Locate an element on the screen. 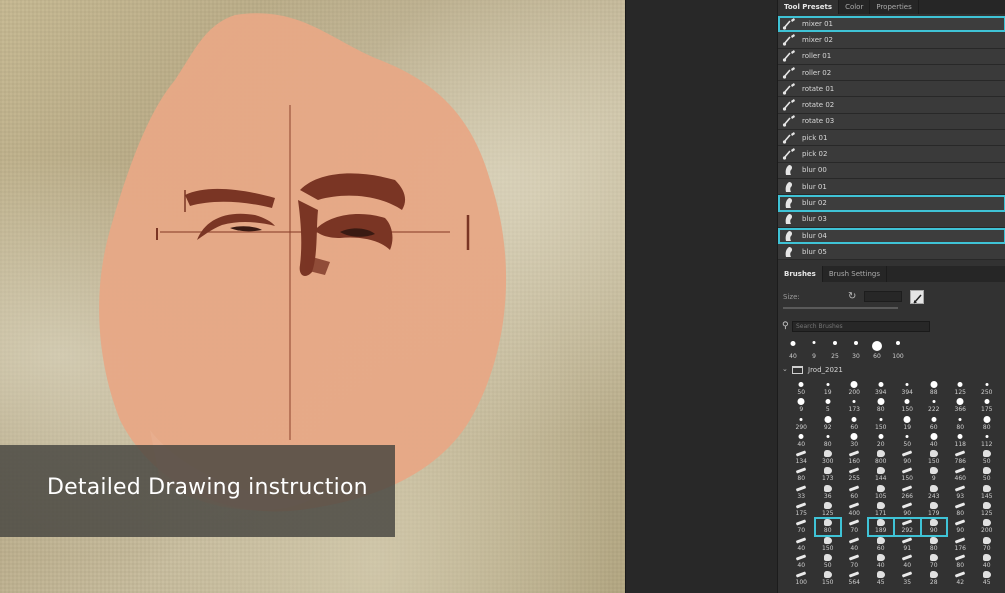  brush-preset: 175 is located at coordinates (801, 509).